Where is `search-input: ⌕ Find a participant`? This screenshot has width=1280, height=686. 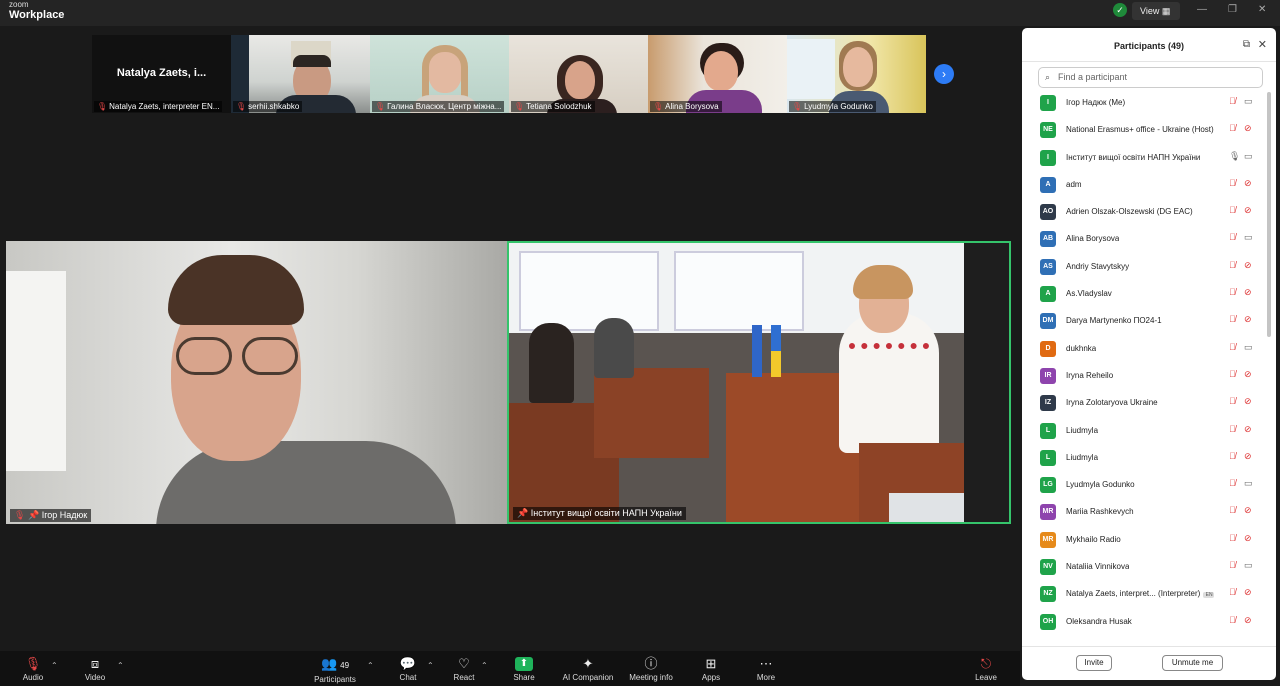
search-input: ⌕ Find a participant is located at coordinates (1150, 77).